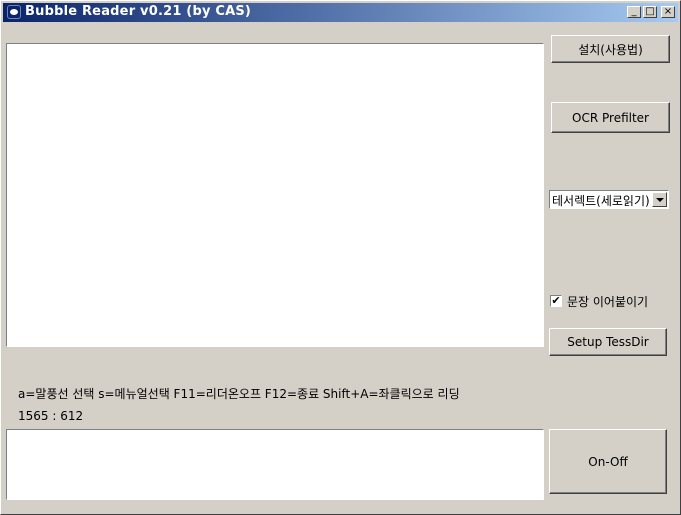 The width and height of the screenshot is (681, 515). What do you see at coordinates (650, 12) in the screenshot?
I see `maximize-button: □` at bounding box center [650, 12].